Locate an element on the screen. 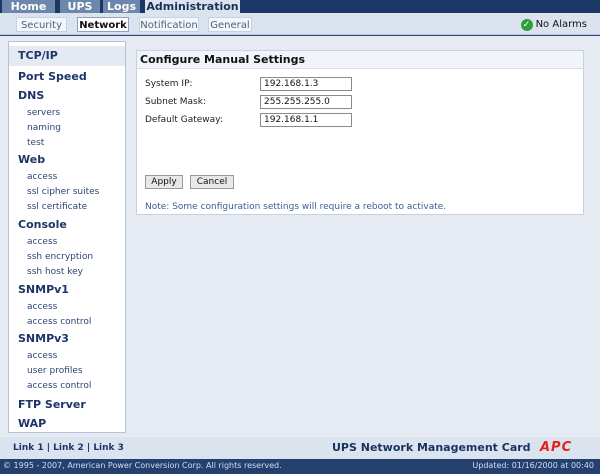  sidebar-item-port-speed: Port Speed is located at coordinates (52, 76).